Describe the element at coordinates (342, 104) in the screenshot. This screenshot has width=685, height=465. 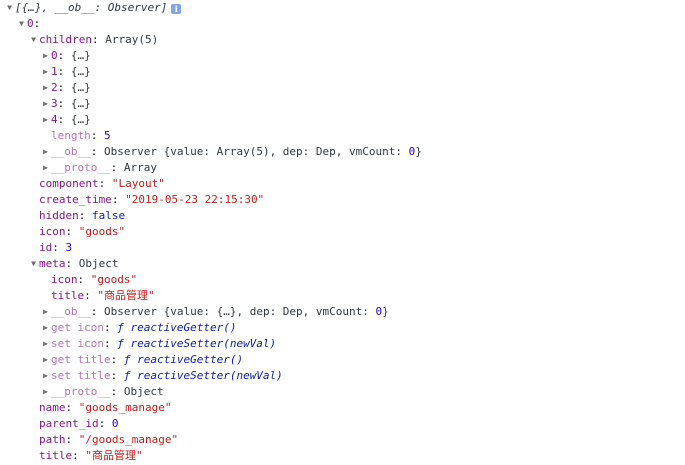
I see `children-entry-row: ▶ 3: {…}` at that location.